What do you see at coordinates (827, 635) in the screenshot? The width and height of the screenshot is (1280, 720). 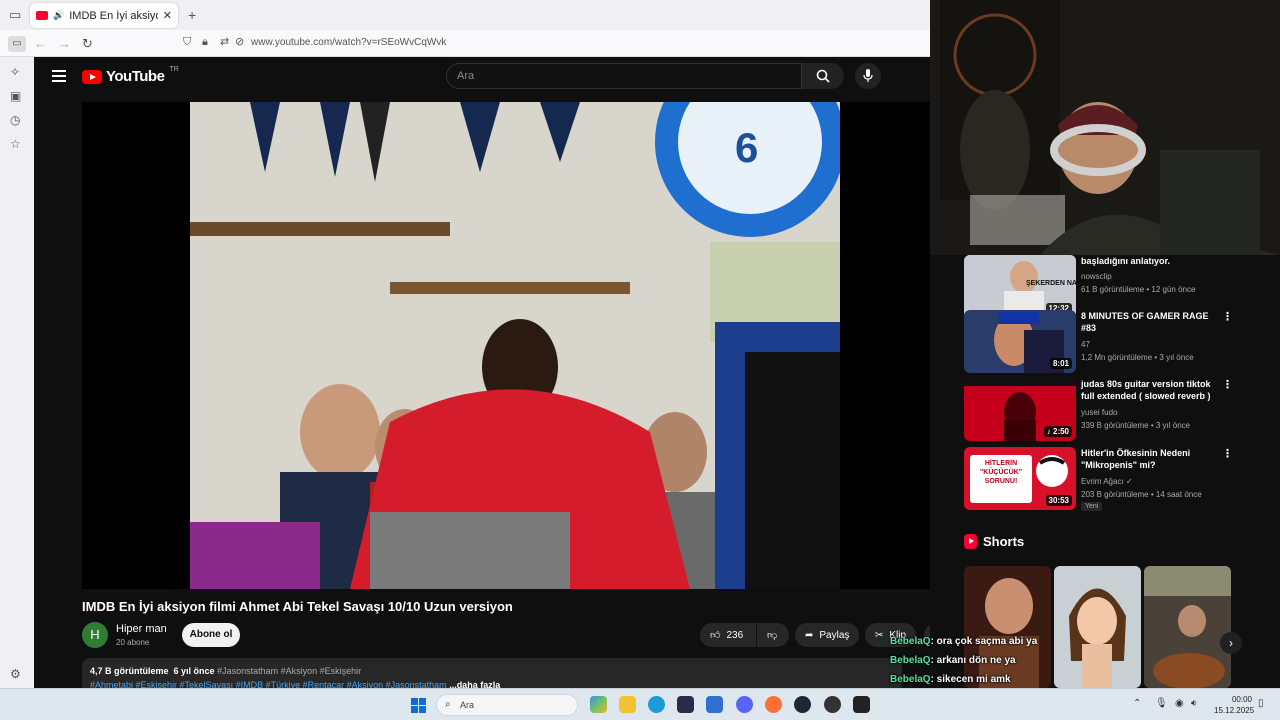 I see `share-button: ➦ Paylaş` at bounding box center [827, 635].